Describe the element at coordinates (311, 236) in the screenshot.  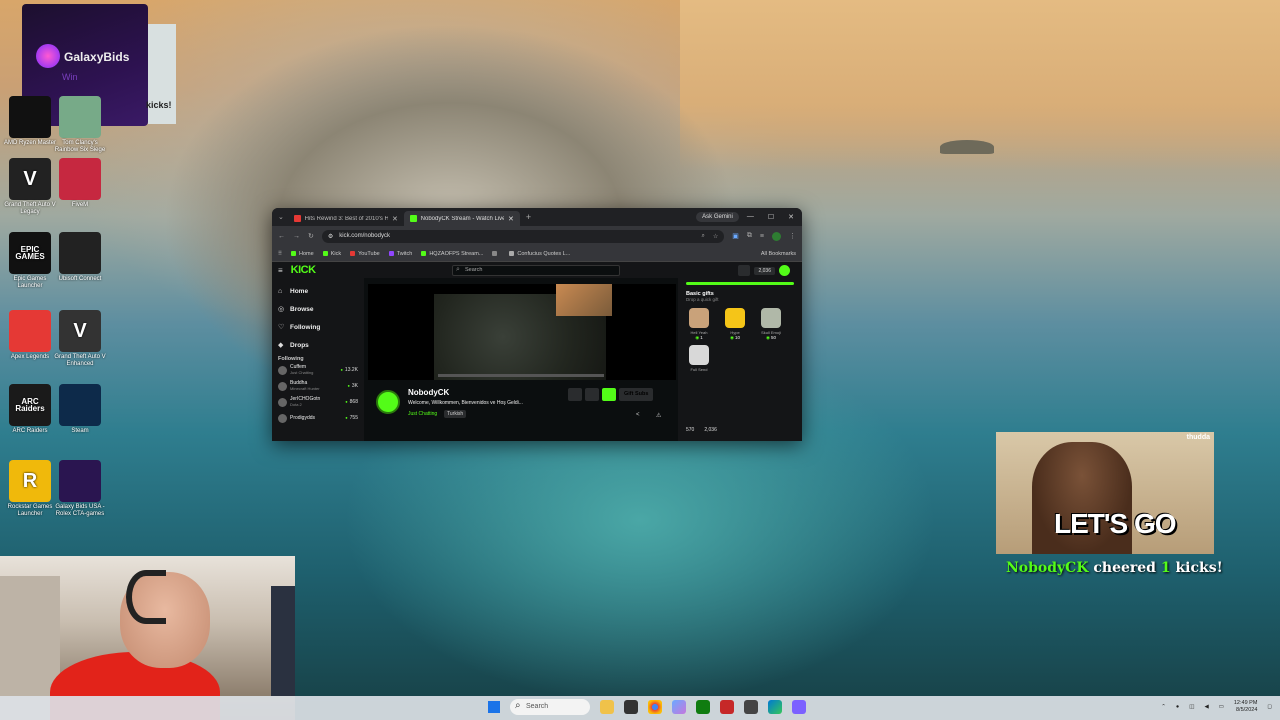
I see `reload-icon: ↻` at that location.